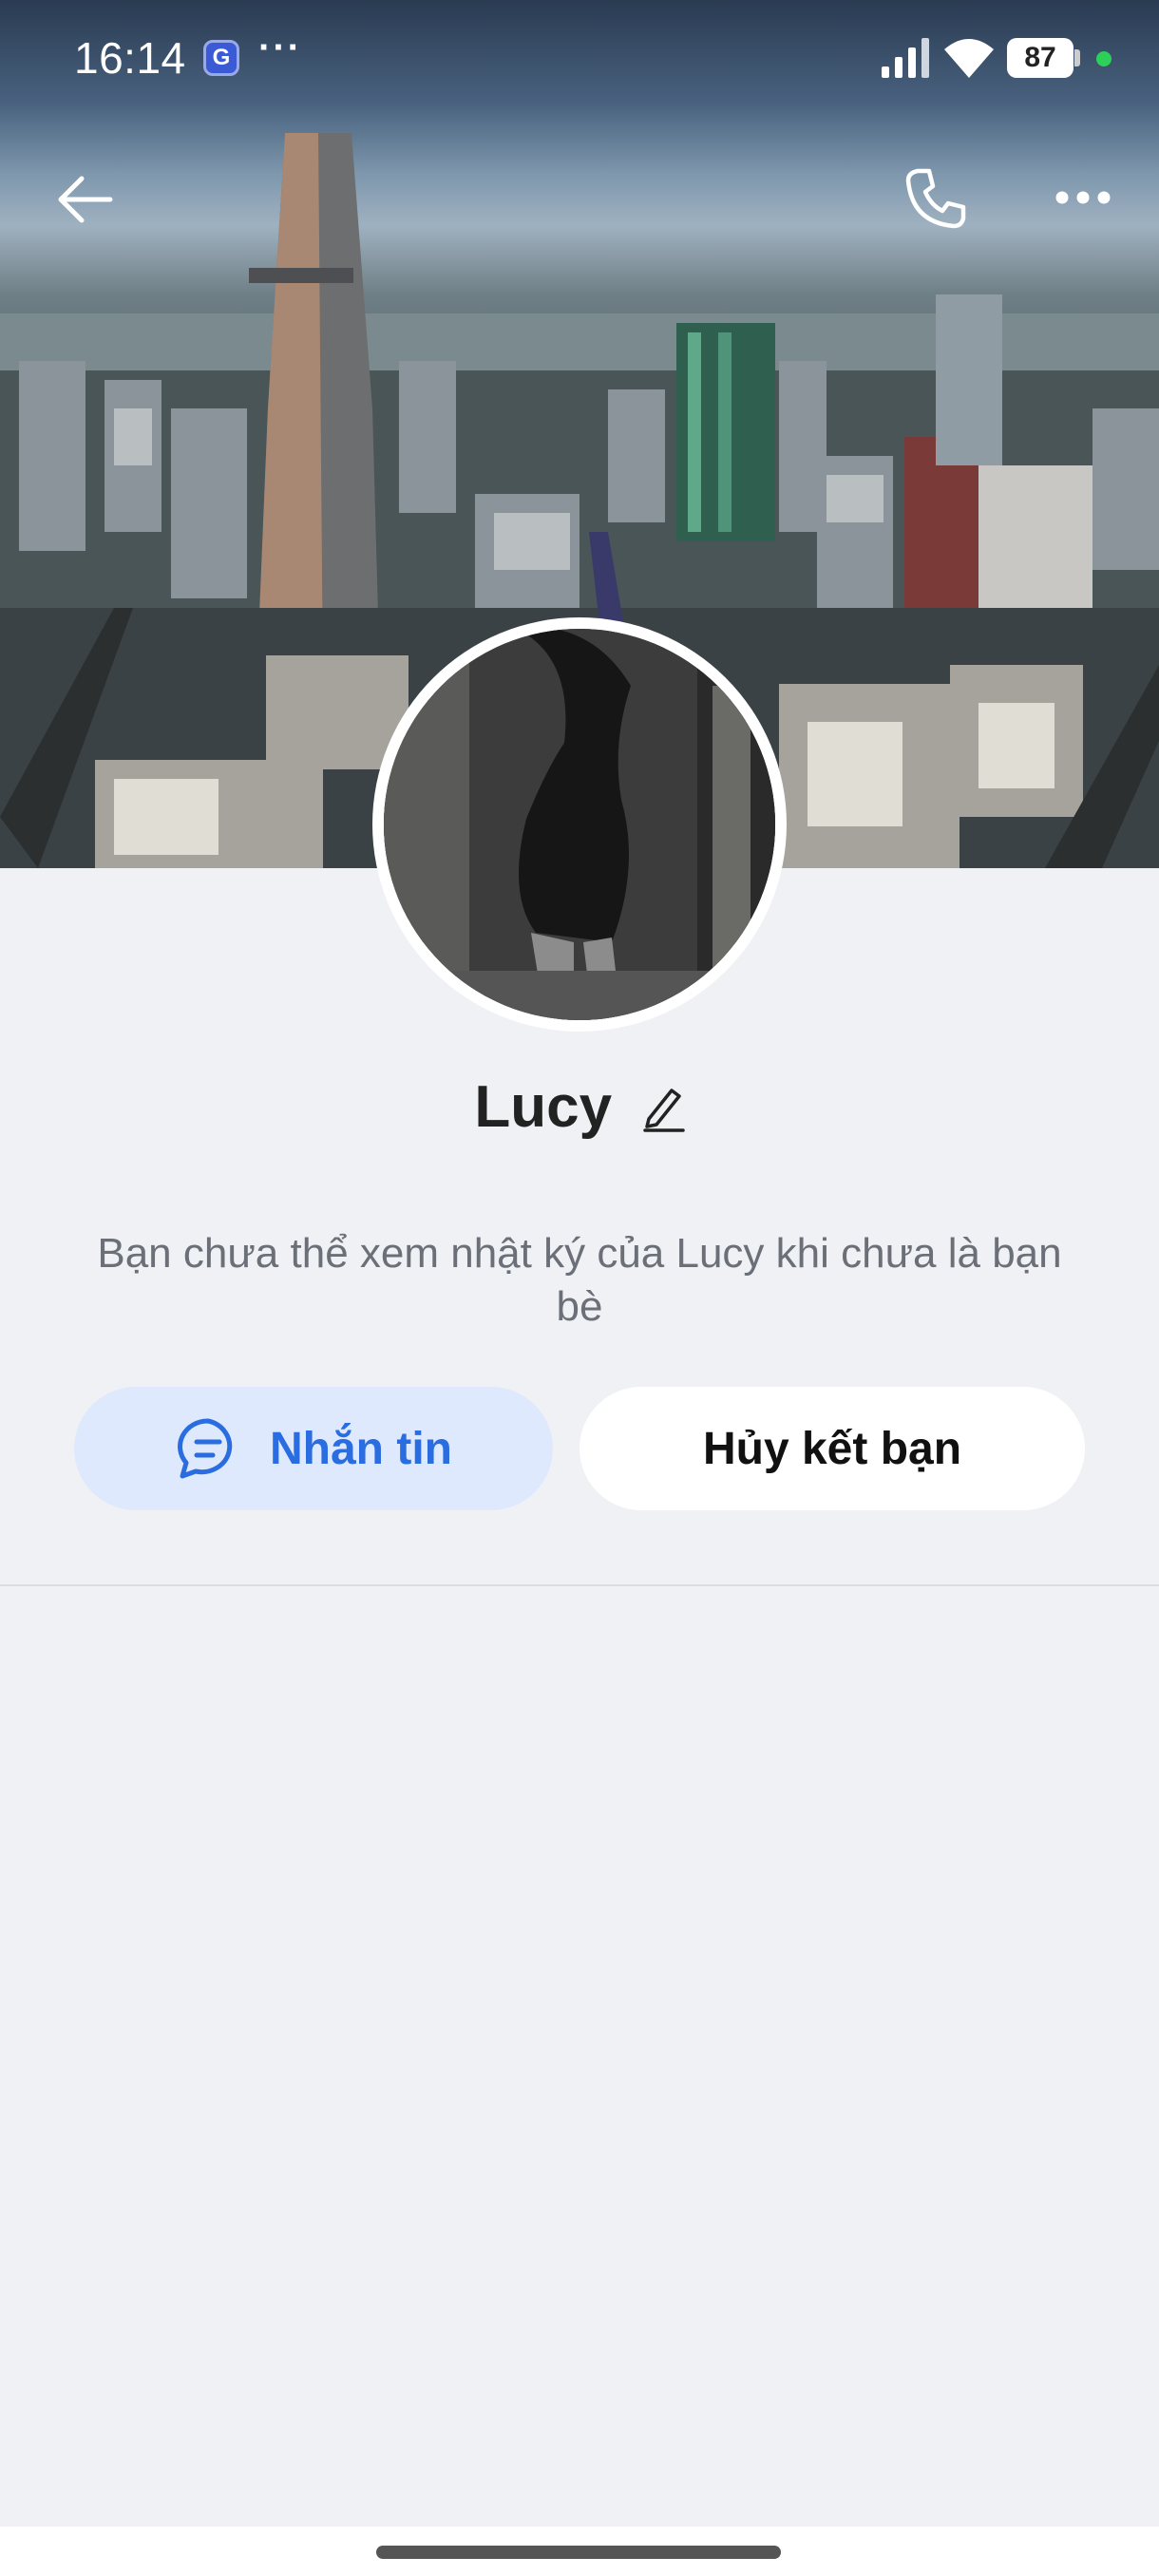 This screenshot has width=1159, height=2576. I want to click on wifi-icon, so click(969, 58).